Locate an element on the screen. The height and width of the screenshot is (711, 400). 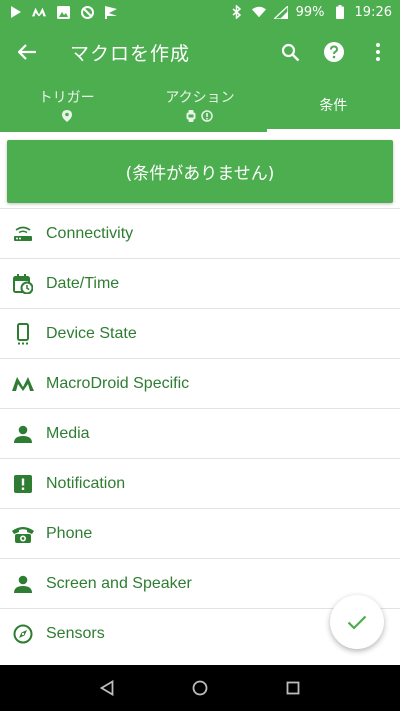
arrow-back-icon is located at coordinates (27, 52).